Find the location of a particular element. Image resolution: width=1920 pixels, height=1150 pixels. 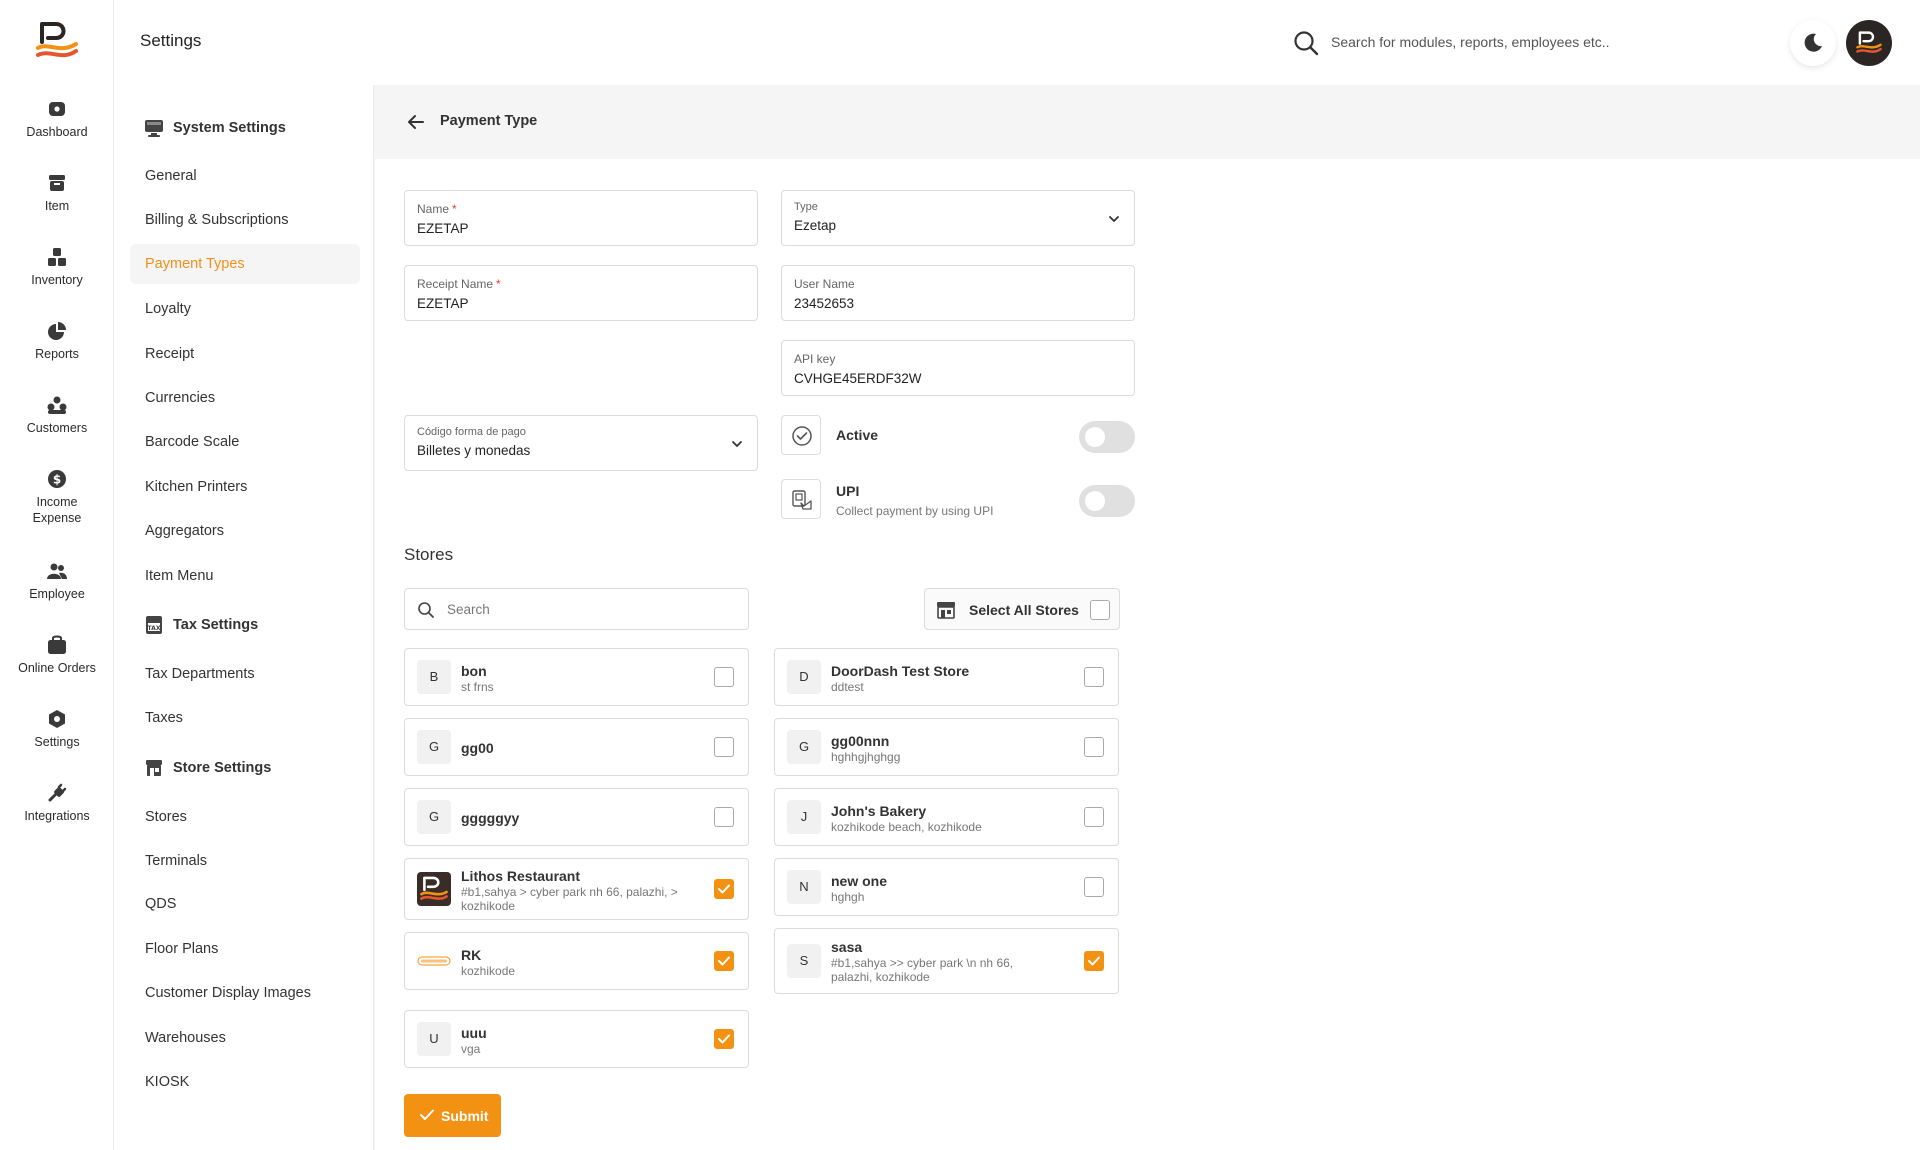

rail-customers: Customers is located at coordinates (57, 415).